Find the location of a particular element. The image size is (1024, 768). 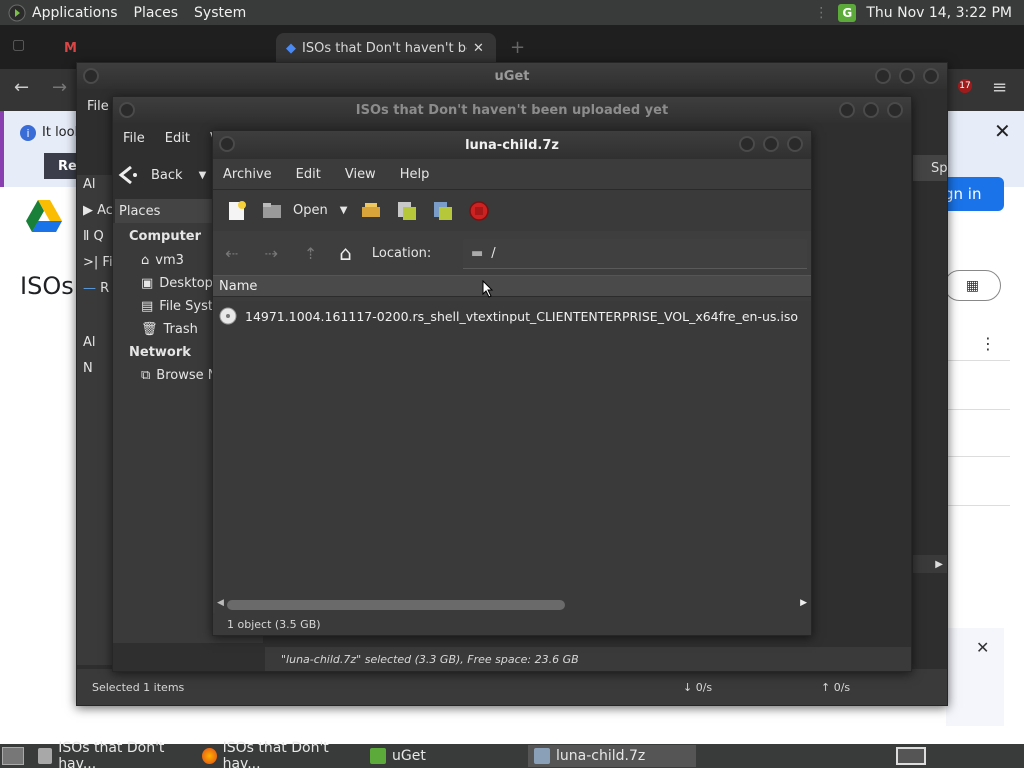

uget-sidebar-item-4: R is located at coordinates (105, 288).